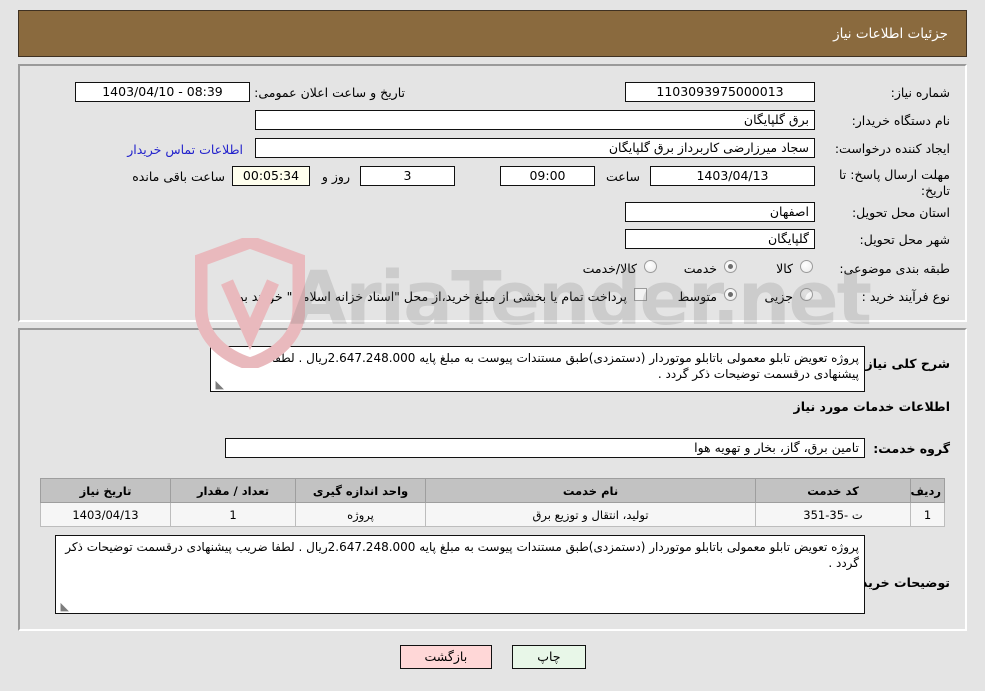 The height and width of the screenshot is (691, 985). Describe the element at coordinates (778, 296) in the screenshot. I see `radio-process-jozi-label: جزیی` at that location.